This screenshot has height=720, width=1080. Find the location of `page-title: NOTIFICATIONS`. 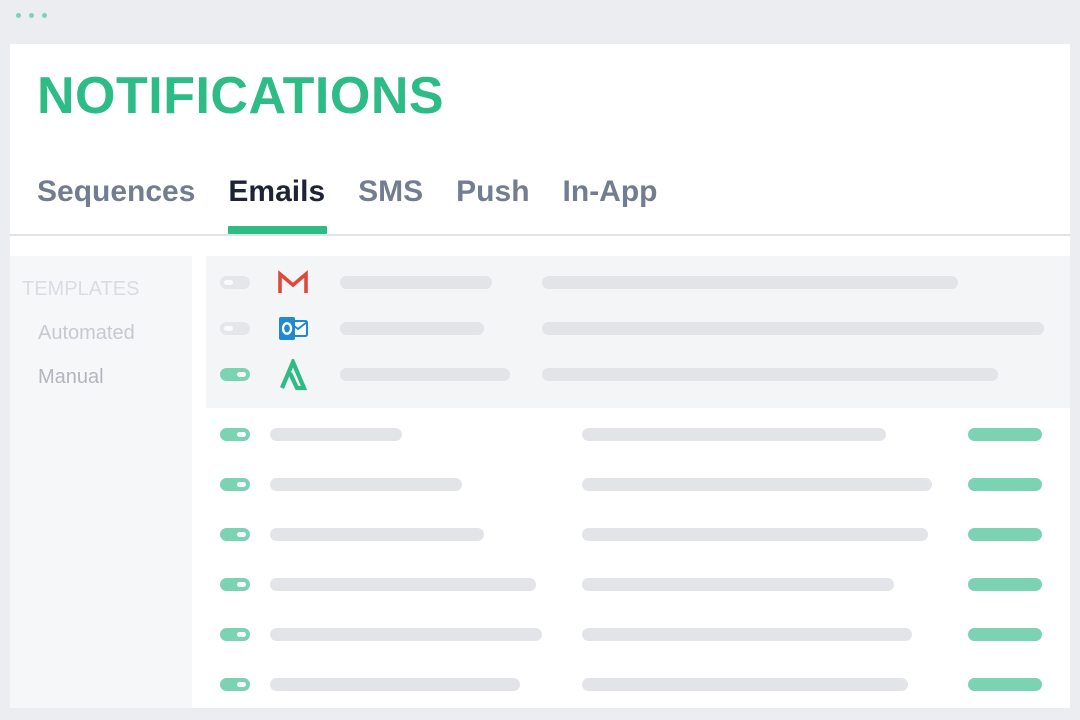

page-title: NOTIFICATIONS is located at coordinates (241, 96).